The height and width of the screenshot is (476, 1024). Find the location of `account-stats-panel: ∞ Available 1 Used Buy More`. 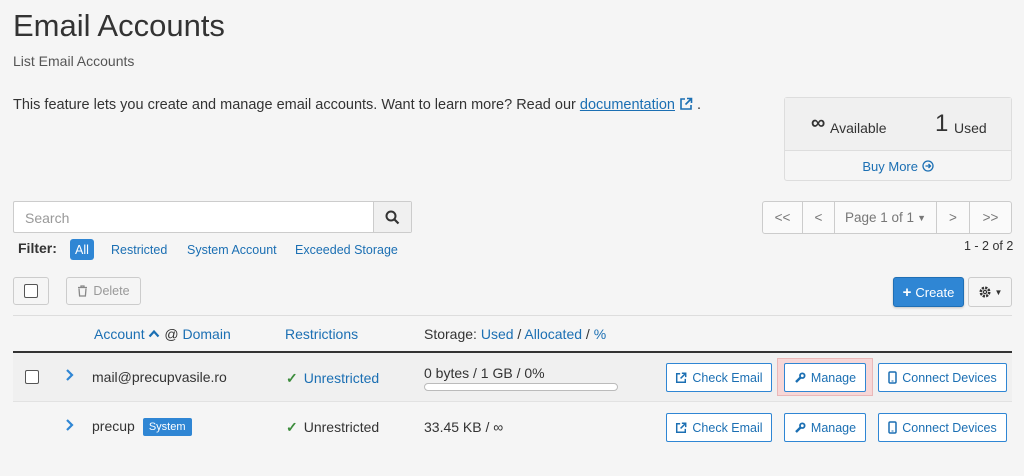

account-stats-panel: ∞ Available 1 Used Buy More is located at coordinates (898, 139).